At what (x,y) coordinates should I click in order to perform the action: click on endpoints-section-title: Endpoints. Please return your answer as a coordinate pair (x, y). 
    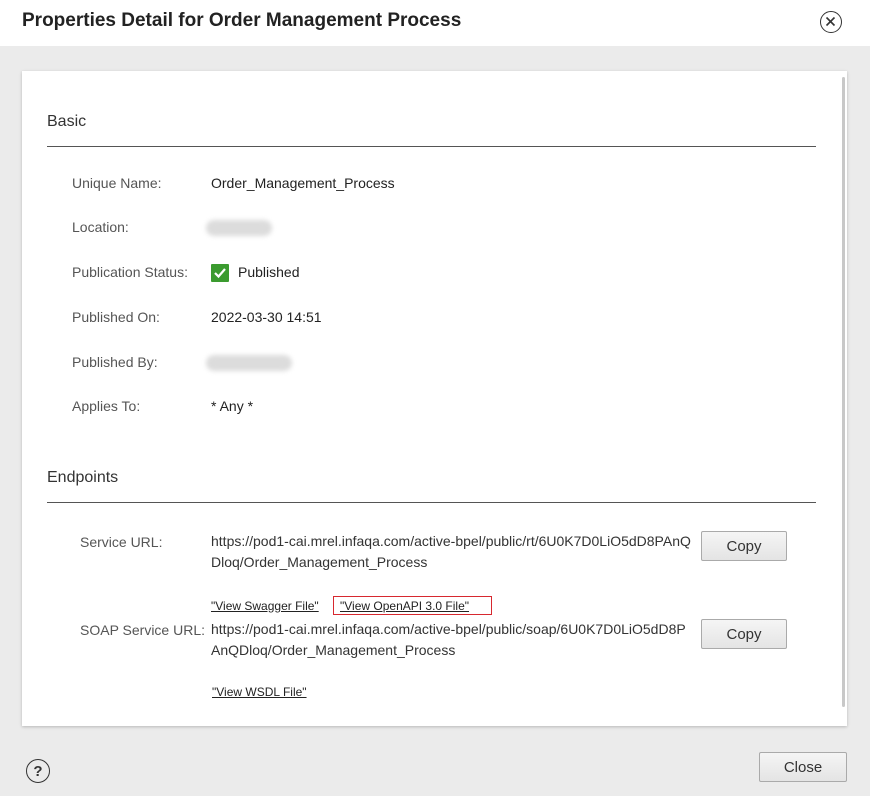
    Looking at the image, I should click on (83, 477).